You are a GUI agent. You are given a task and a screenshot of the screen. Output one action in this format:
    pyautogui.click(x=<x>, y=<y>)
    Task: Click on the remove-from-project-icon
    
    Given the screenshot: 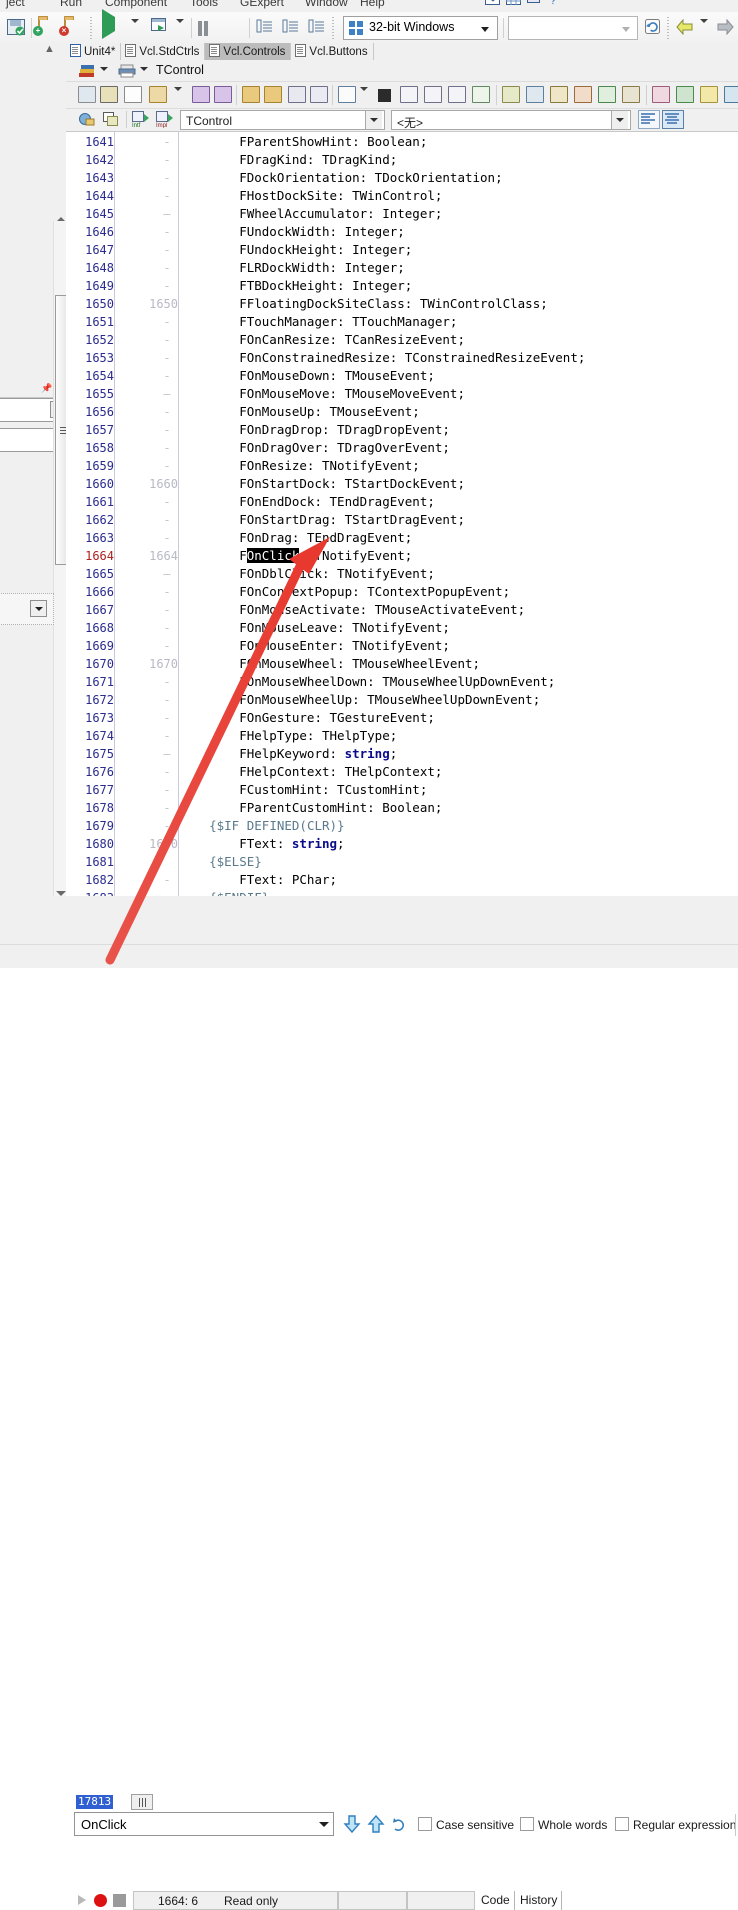 What is the action you would take?
    pyautogui.click(x=273, y=94)
    